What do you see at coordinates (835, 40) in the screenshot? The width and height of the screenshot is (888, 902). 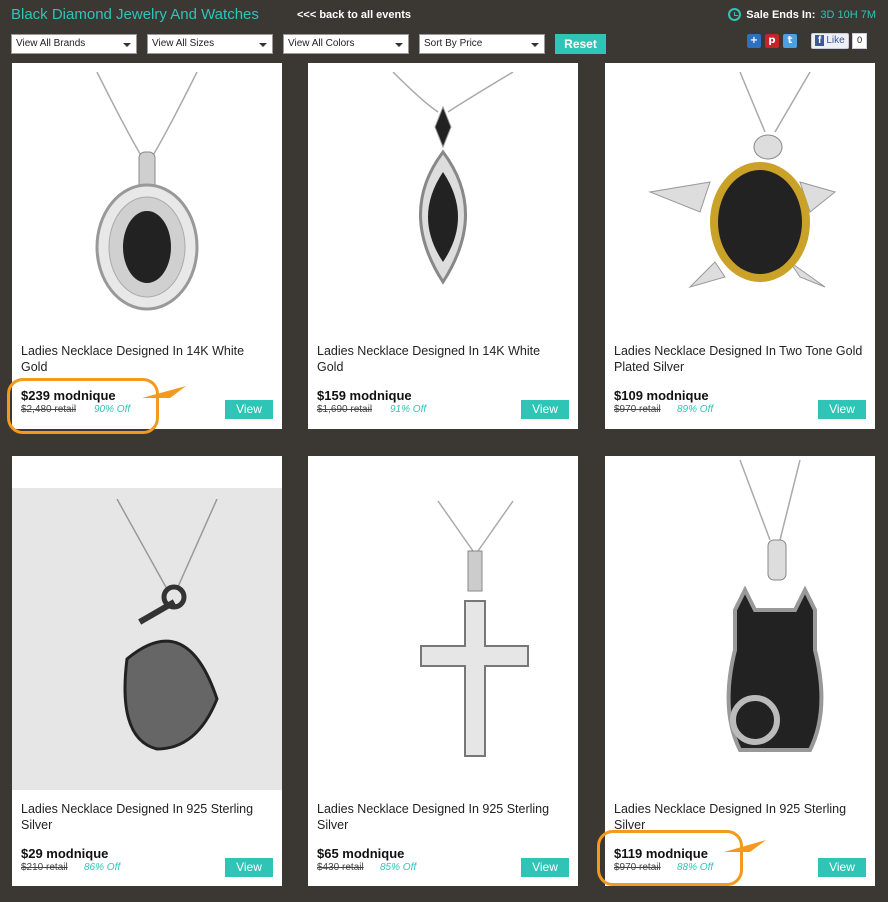 I see `like-label: Like` at bounding box center [835, 40].